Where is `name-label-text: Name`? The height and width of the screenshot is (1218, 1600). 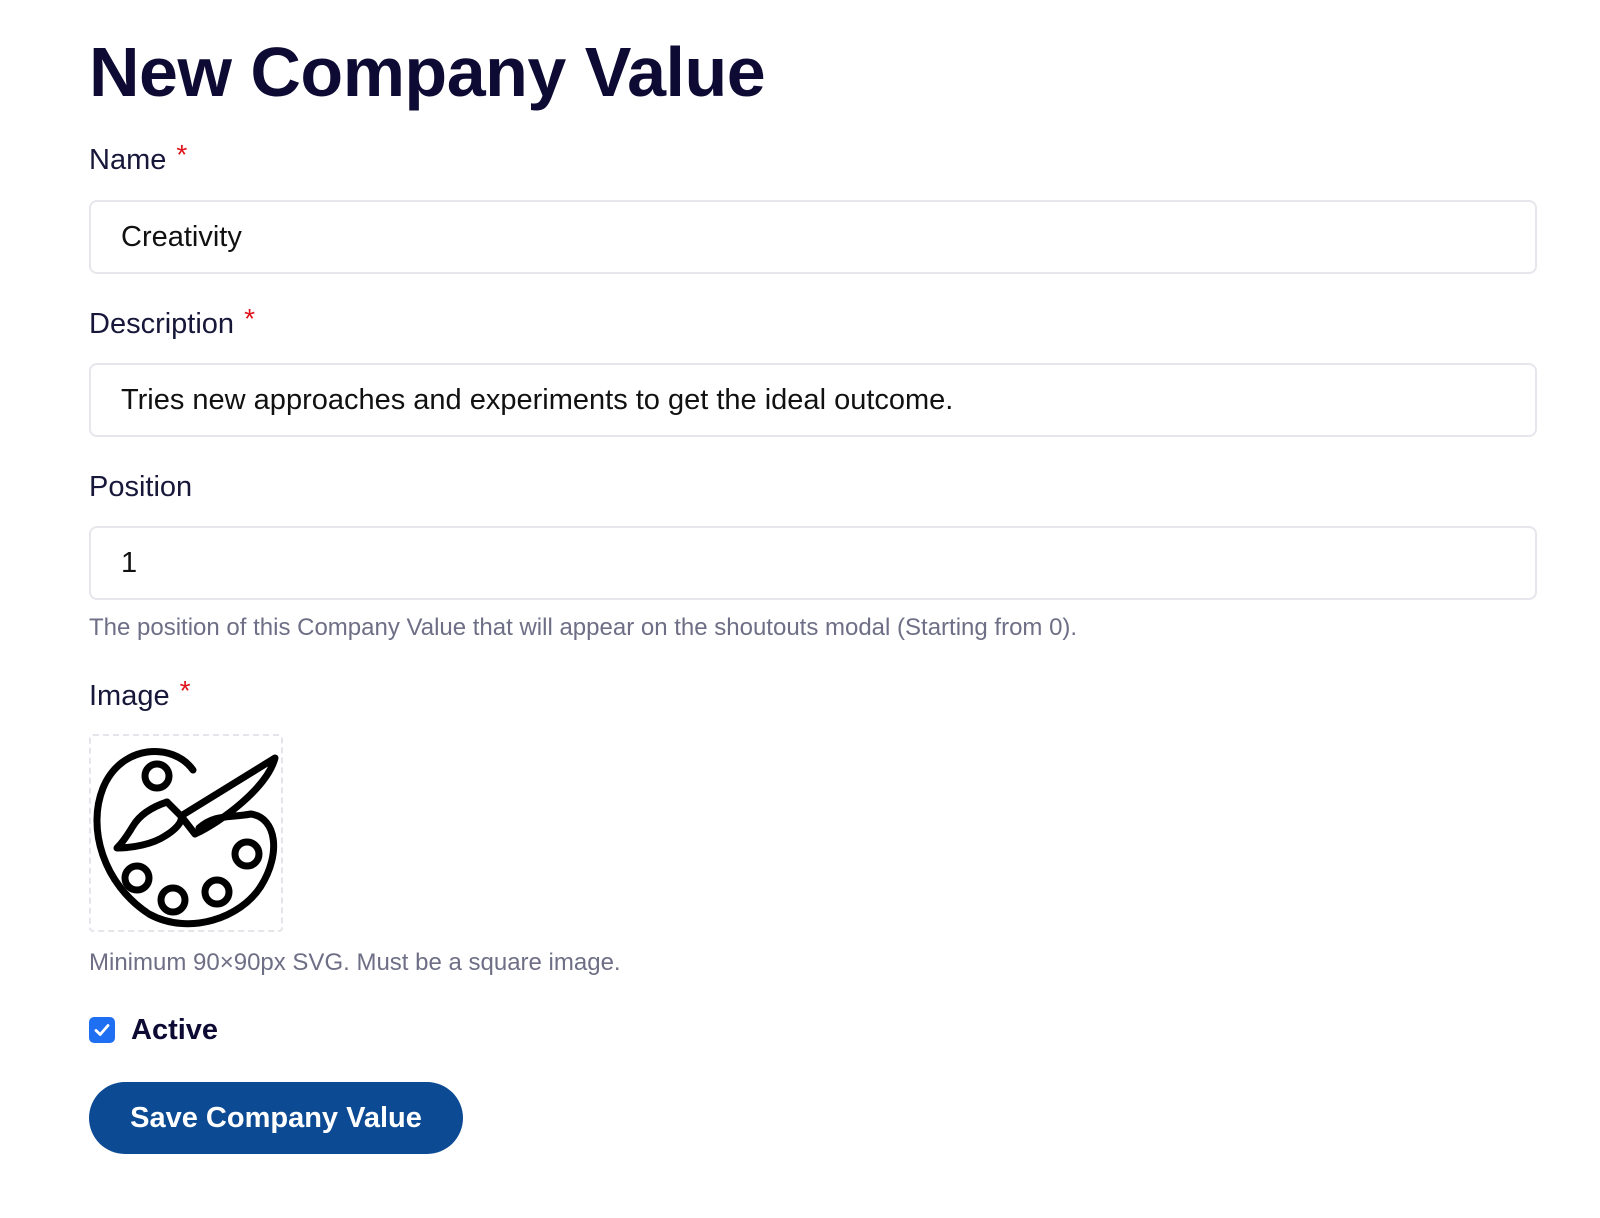 name-label-text: Name is located at coordinates (128, 160).